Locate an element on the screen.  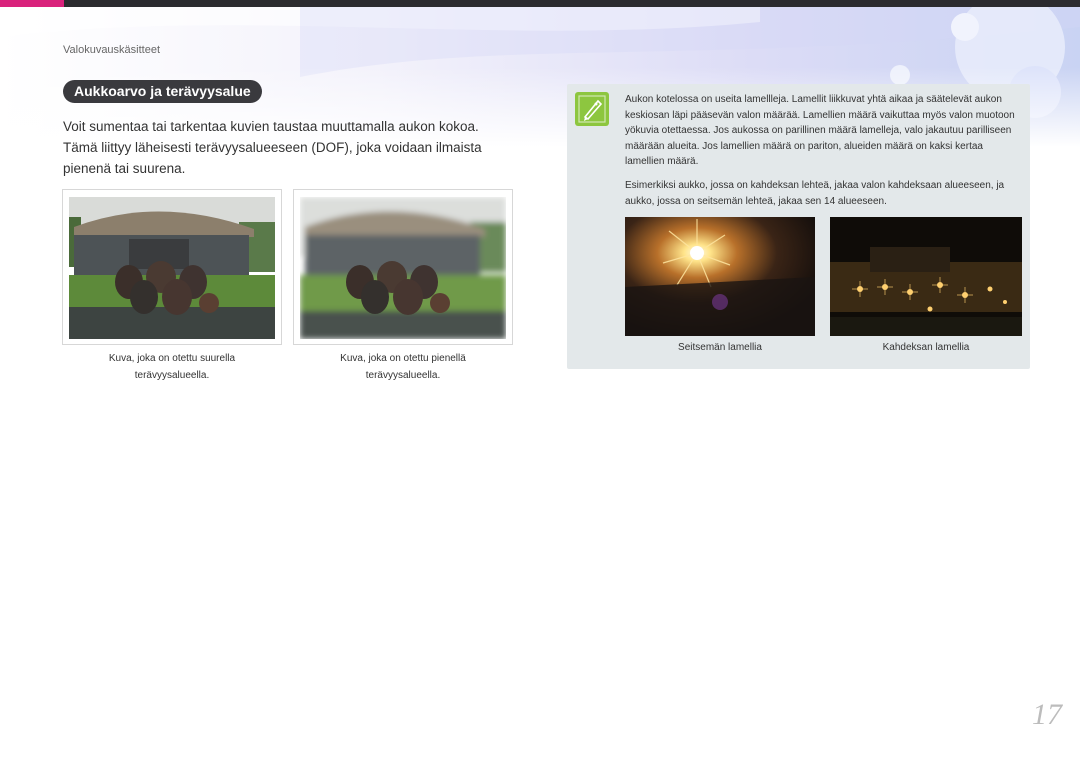
photo-blurred-background is located at coordinates (403, 268).